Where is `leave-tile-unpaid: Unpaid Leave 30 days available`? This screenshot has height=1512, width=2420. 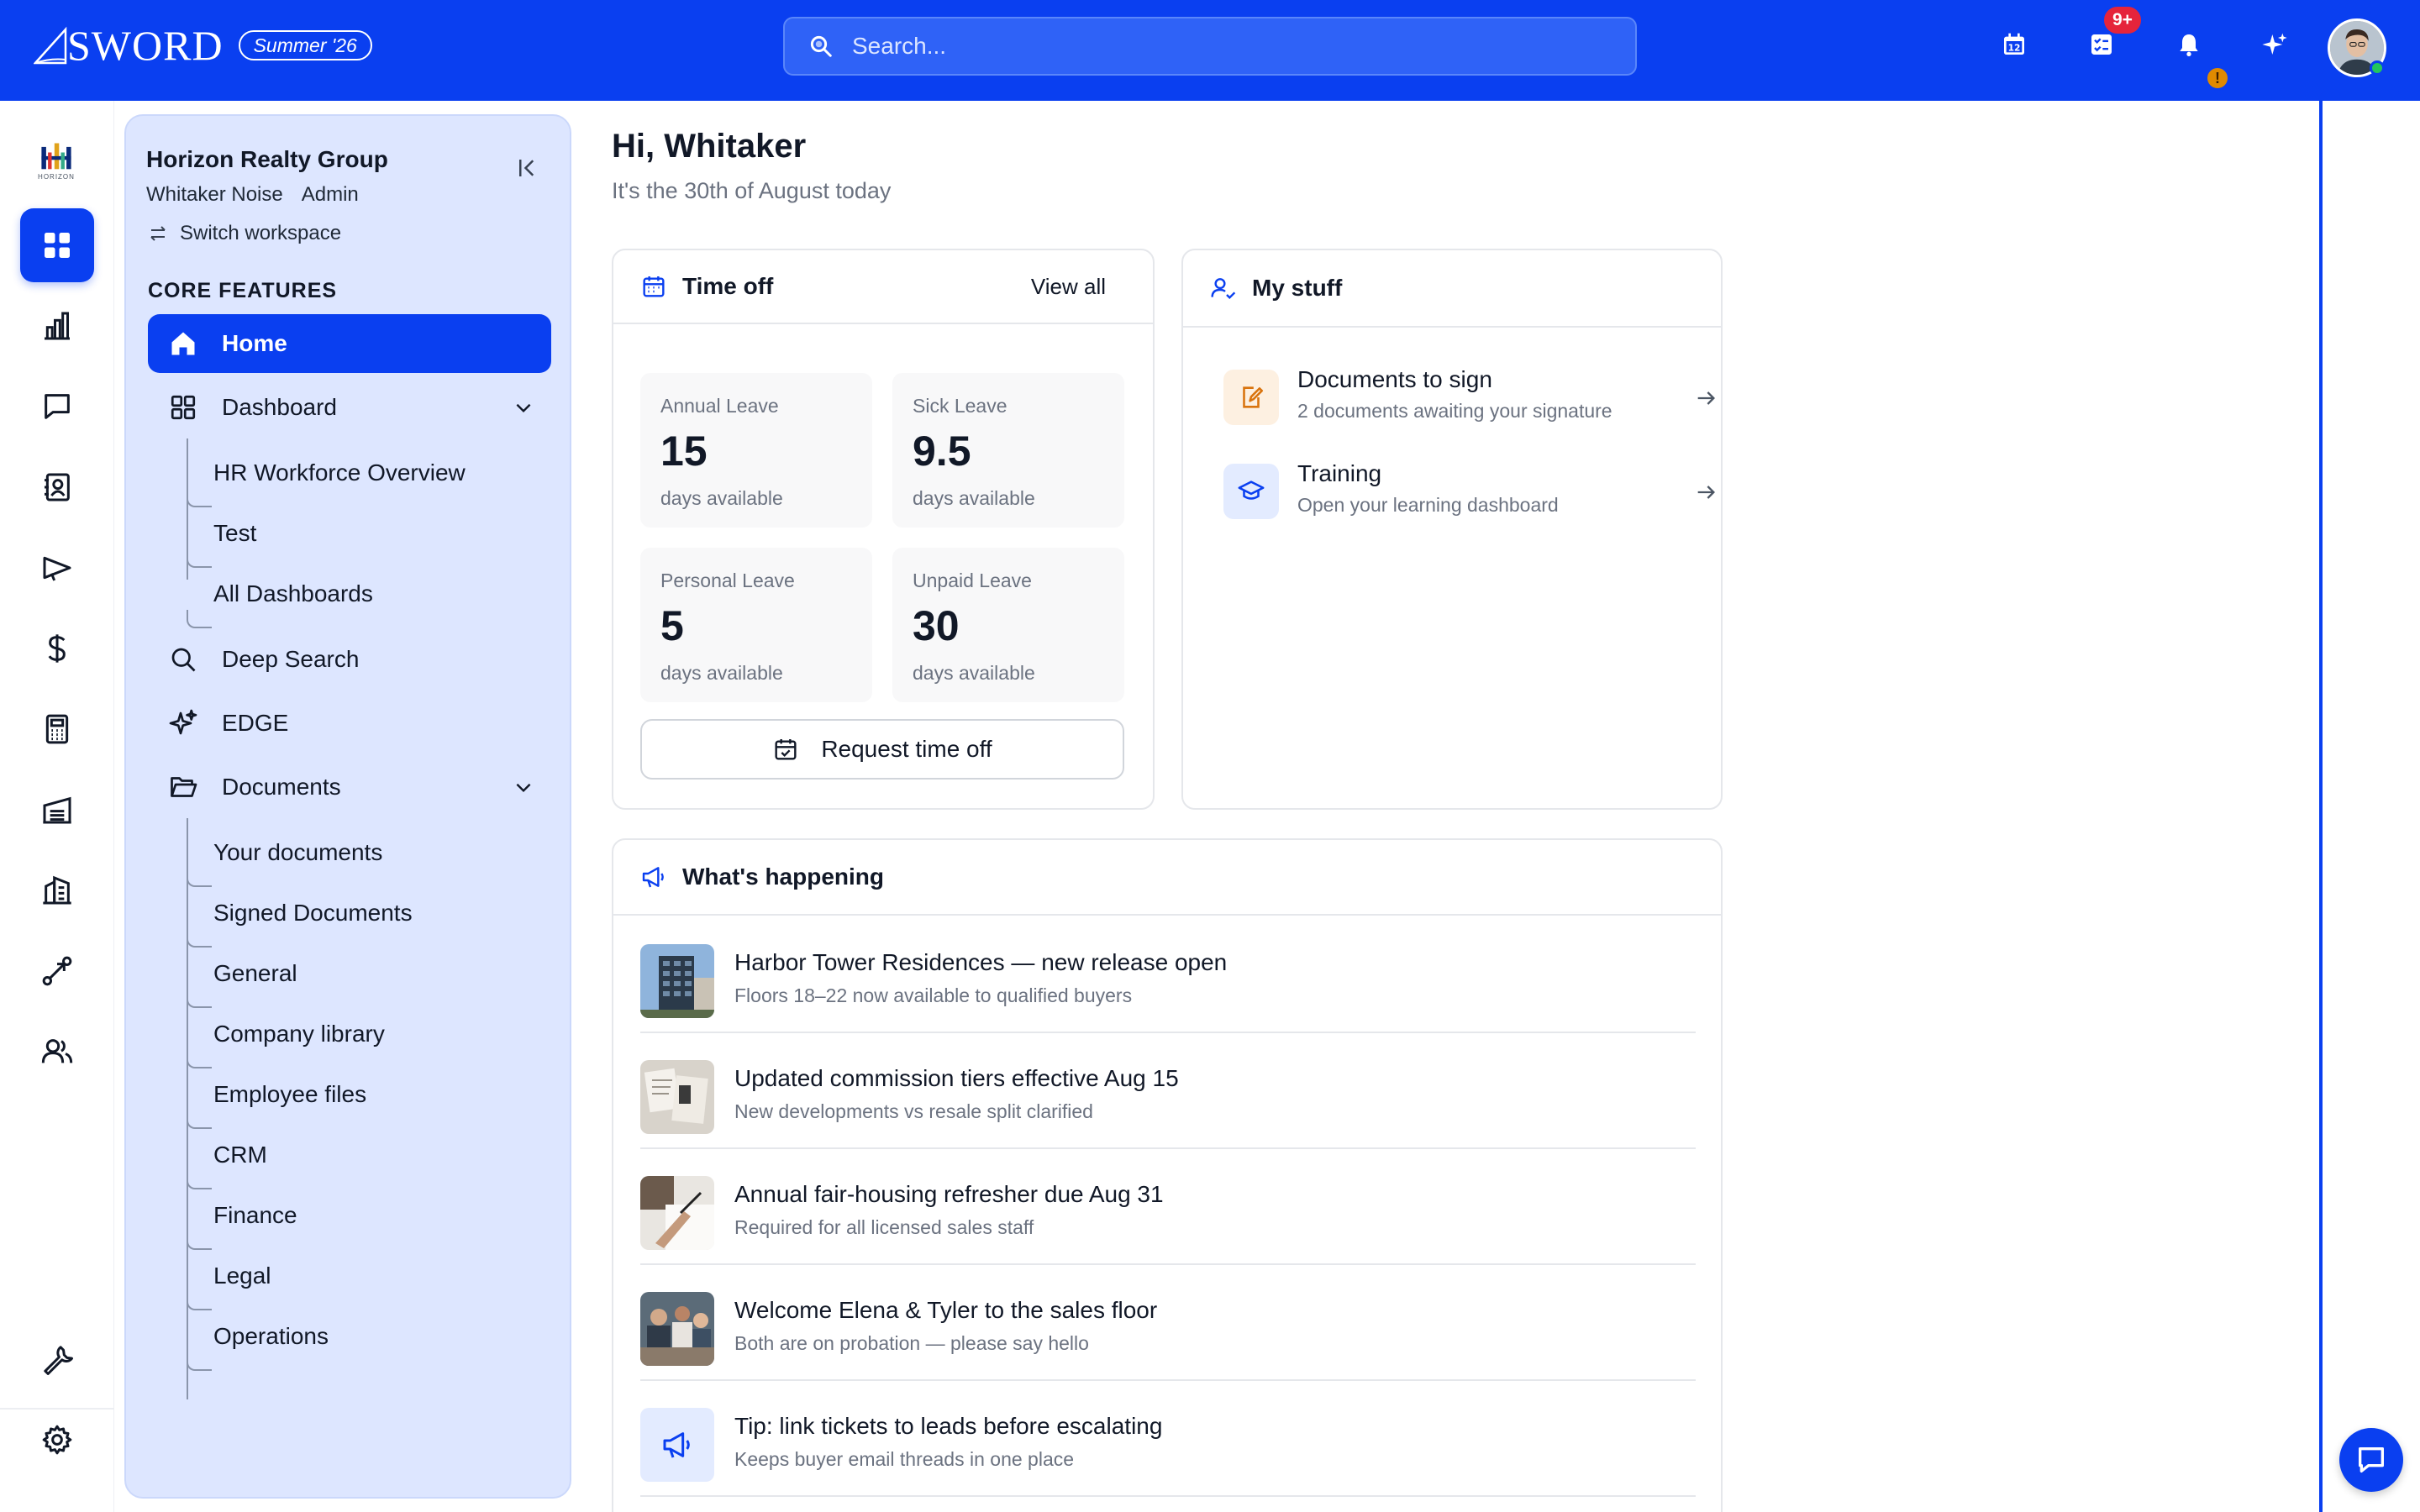 leave-tile-unpaid: Unpaid Leave 30 days available is located at coordinates (1008, 625).